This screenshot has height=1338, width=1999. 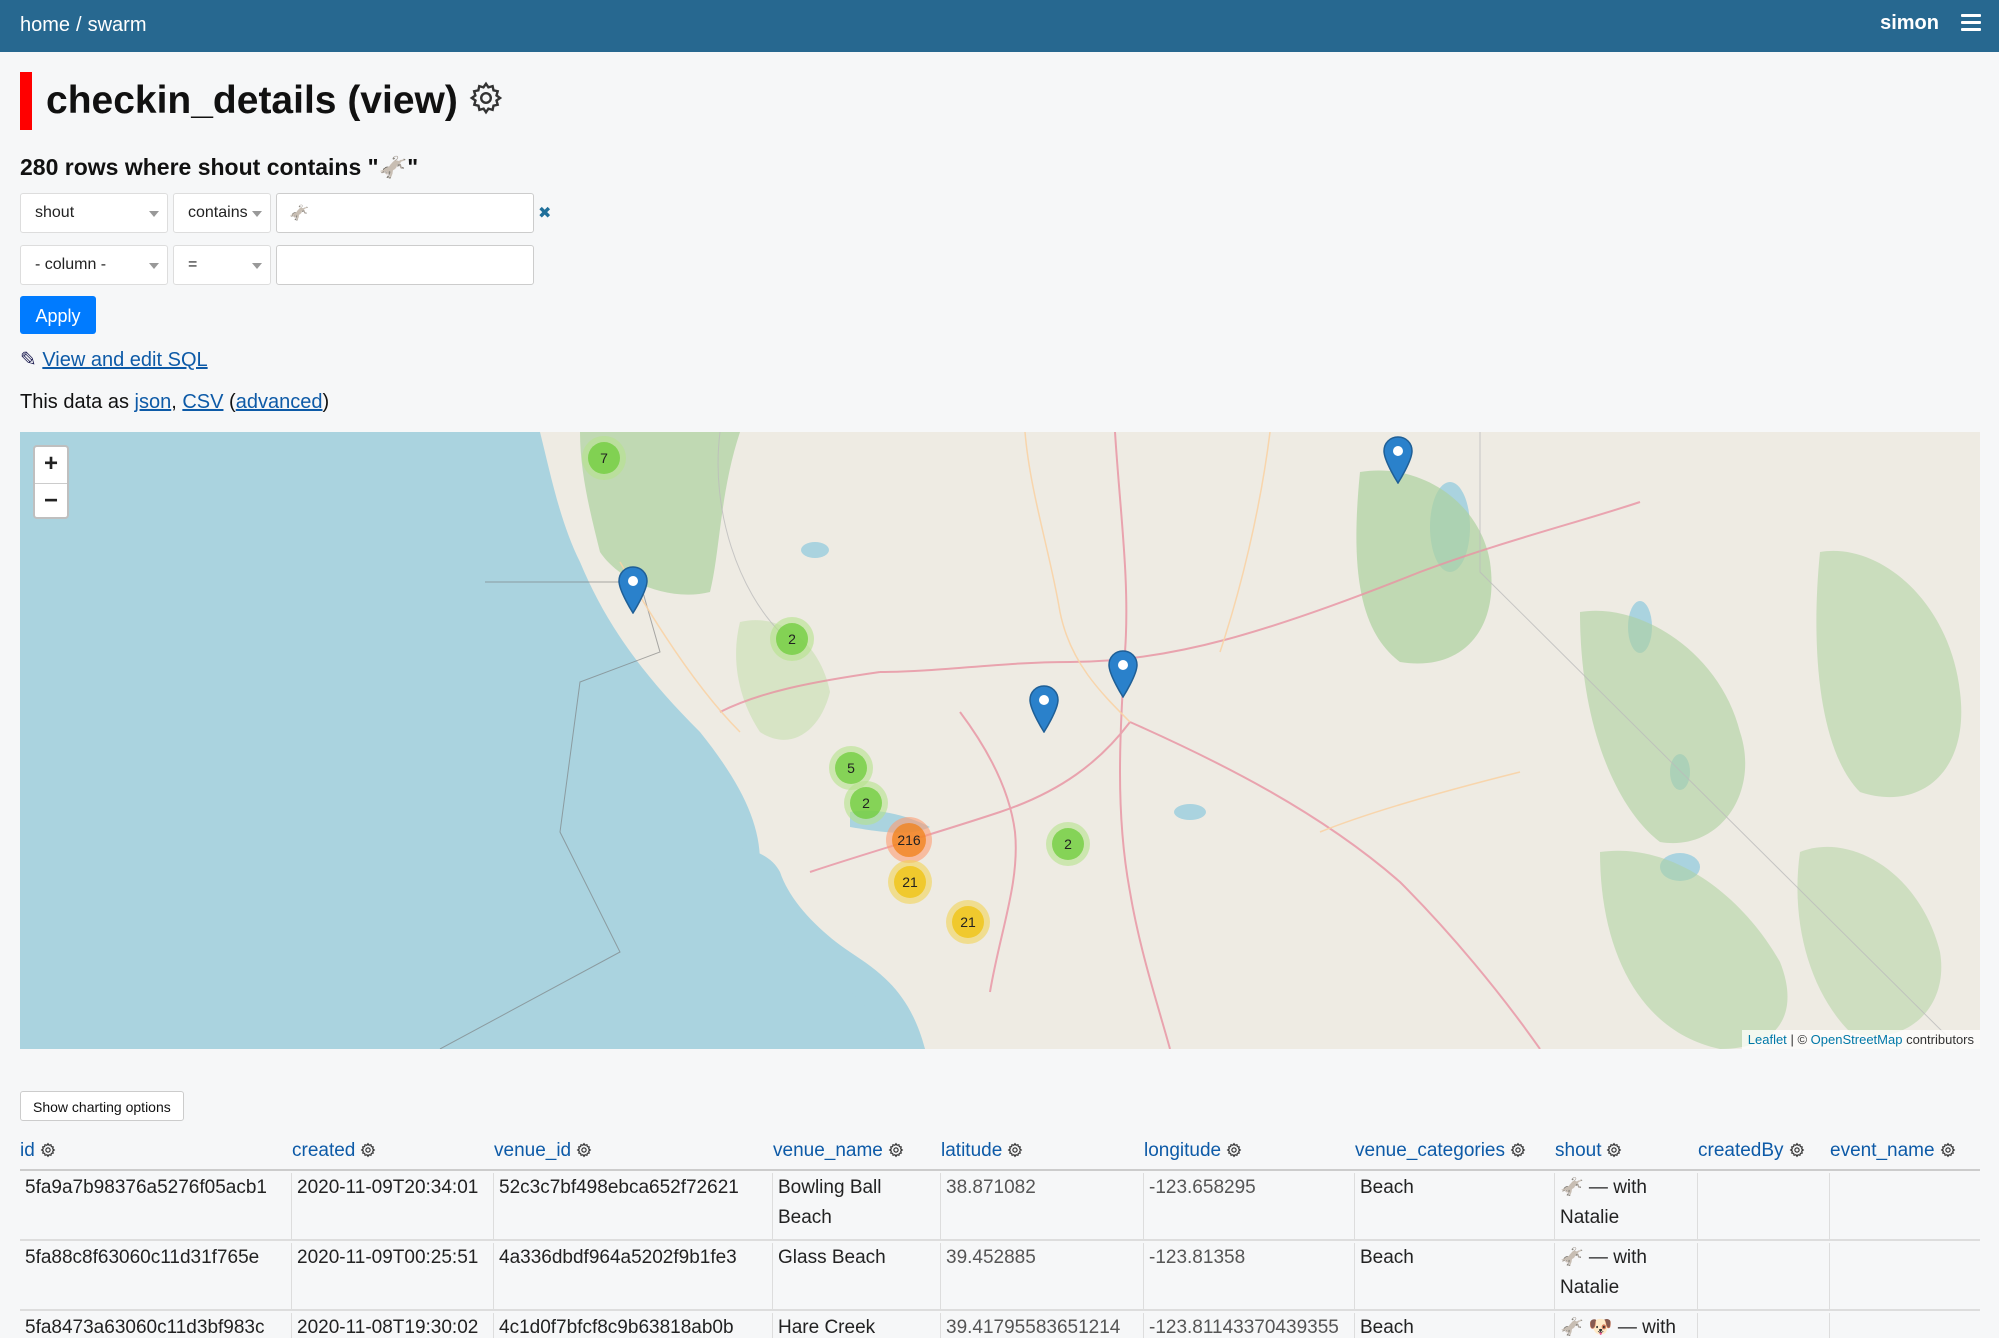 What do you see at coordinates (334, 1151) in the screenshot?
I see `column-header-created: created` at bounding box center [334, 1151].